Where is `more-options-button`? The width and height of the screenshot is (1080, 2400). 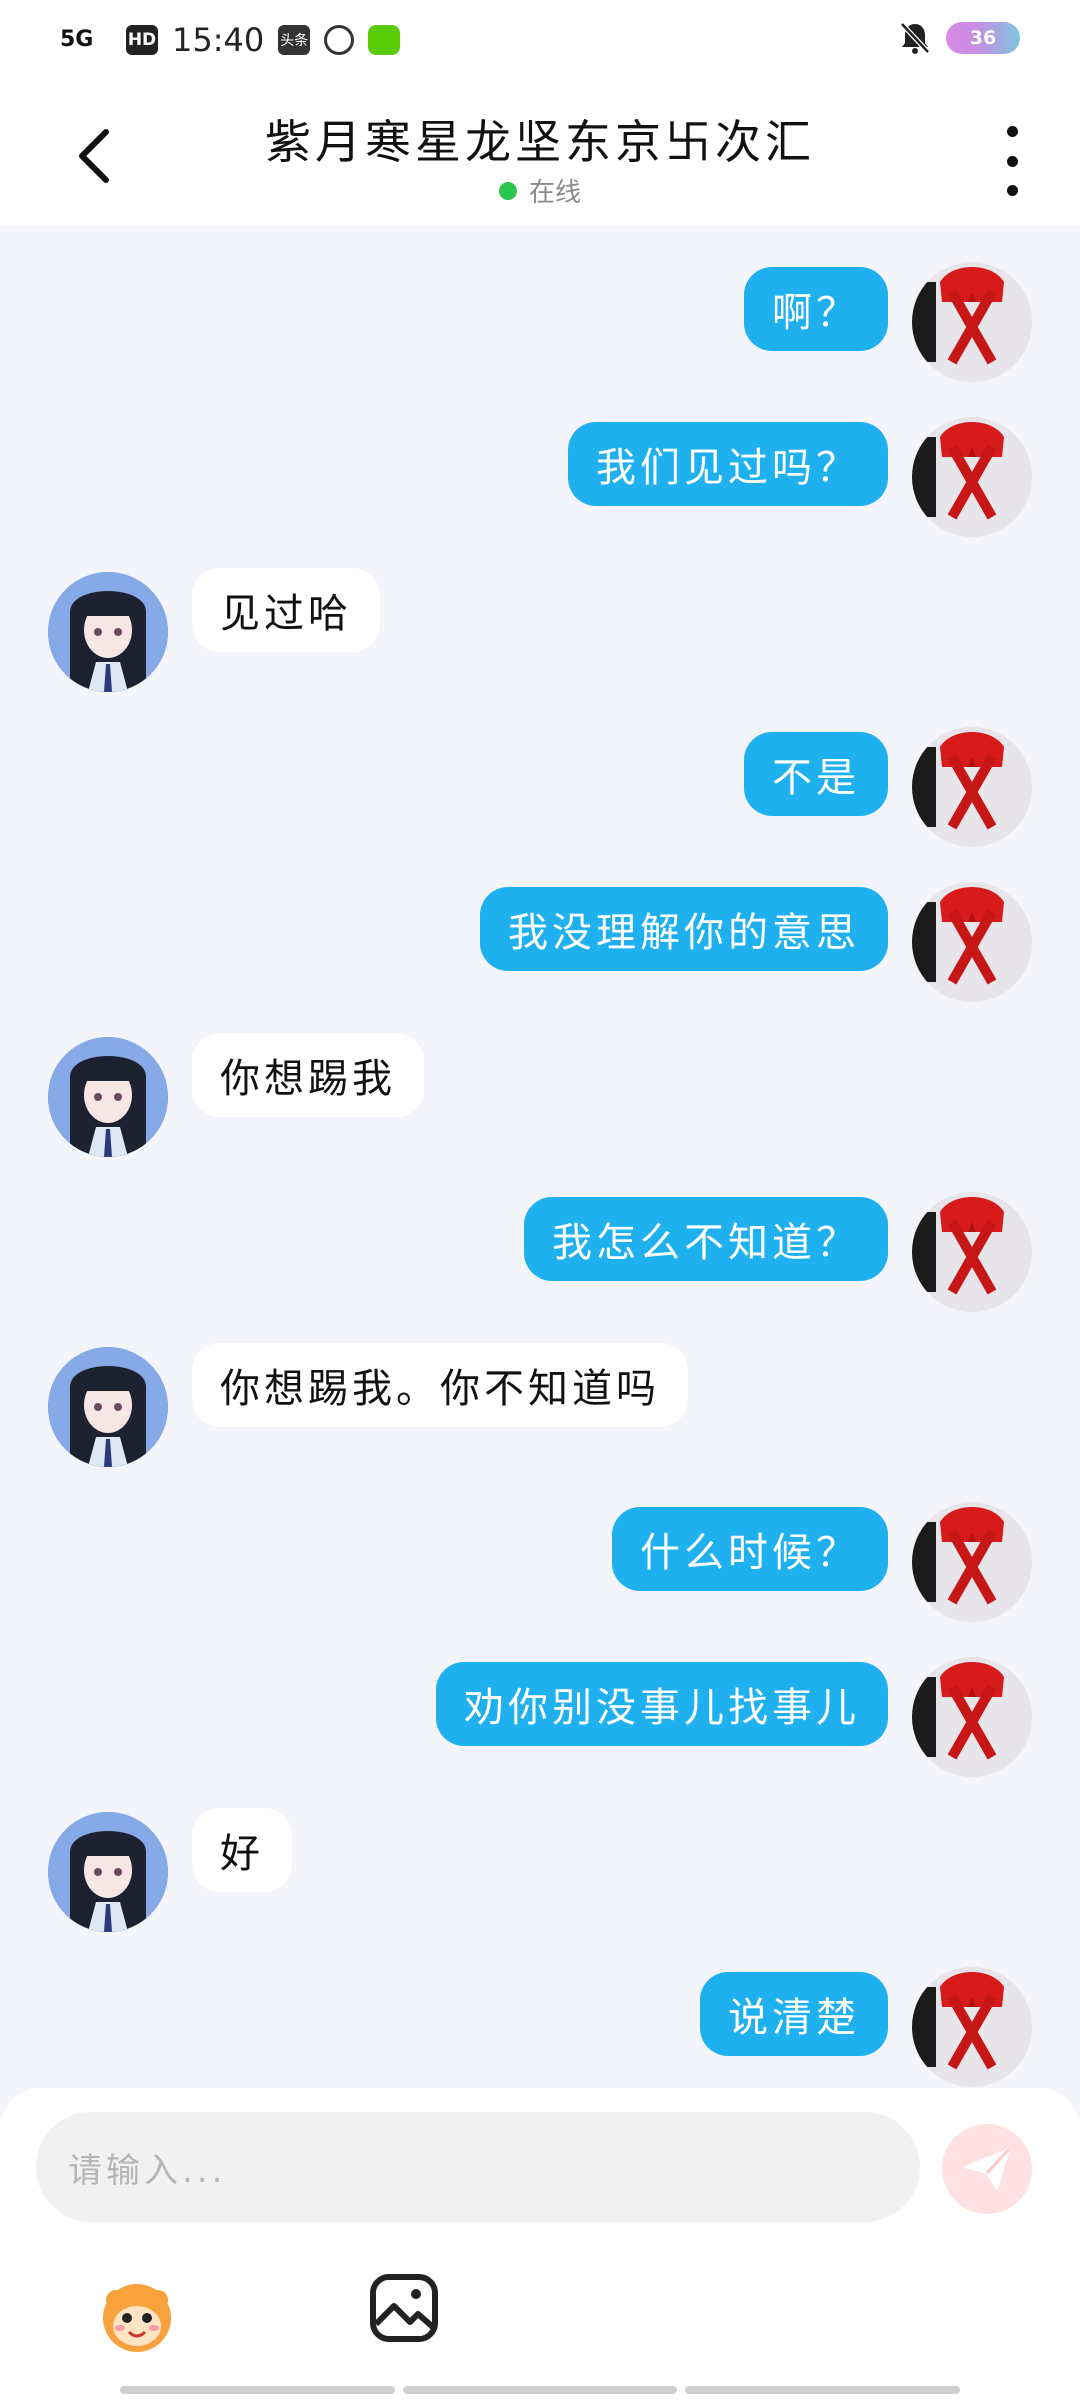 more-options-button is located at coordinates (1012, 161).